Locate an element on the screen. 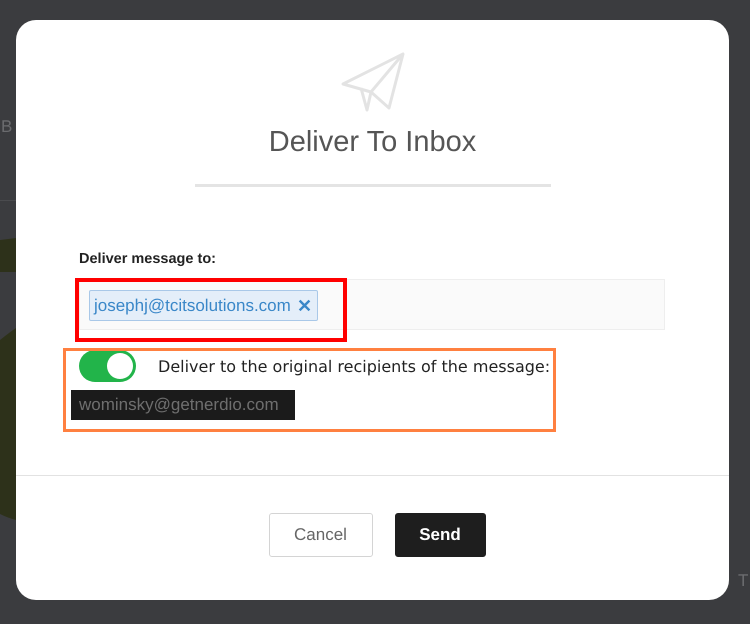 This screenshot has width=750, height=624. field-label: Deliver message to: is located at coordinates (148, 259).